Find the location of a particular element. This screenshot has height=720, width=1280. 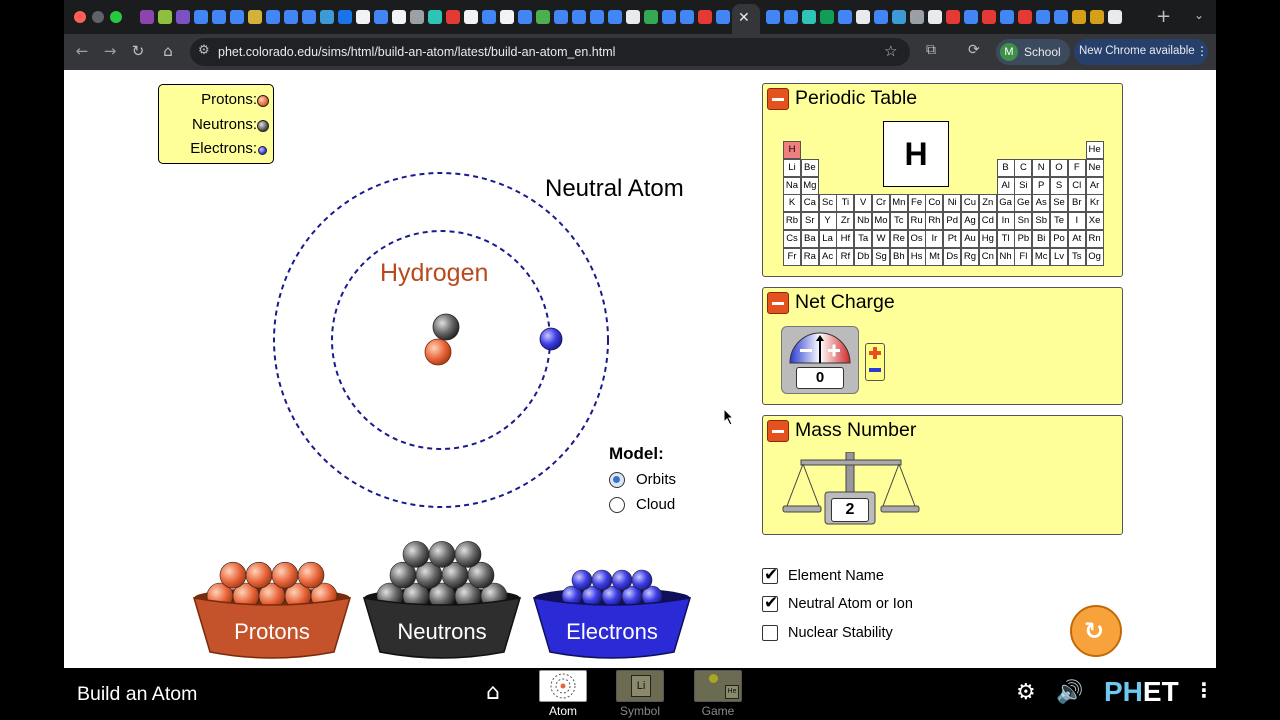

element-cell: As is located at coordinates (1041, 203).